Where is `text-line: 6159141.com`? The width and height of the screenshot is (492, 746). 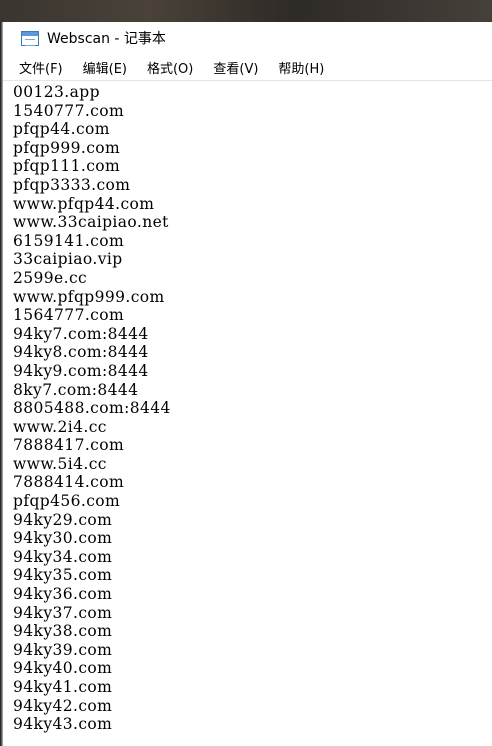 text-line: 6159141.com is located at coordinates (69, 240).